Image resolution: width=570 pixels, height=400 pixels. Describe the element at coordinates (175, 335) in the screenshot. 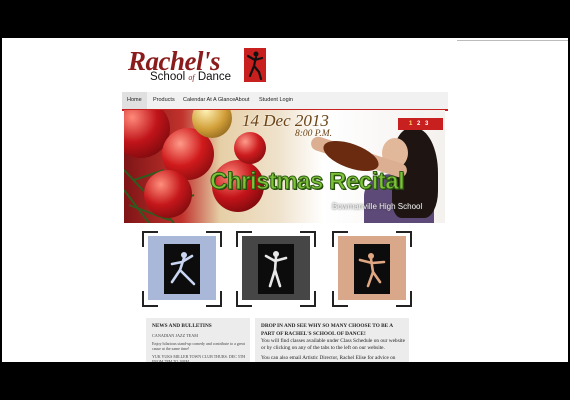

I see `news-item-title: CANADIAN JAZZ TEAM` at that location.